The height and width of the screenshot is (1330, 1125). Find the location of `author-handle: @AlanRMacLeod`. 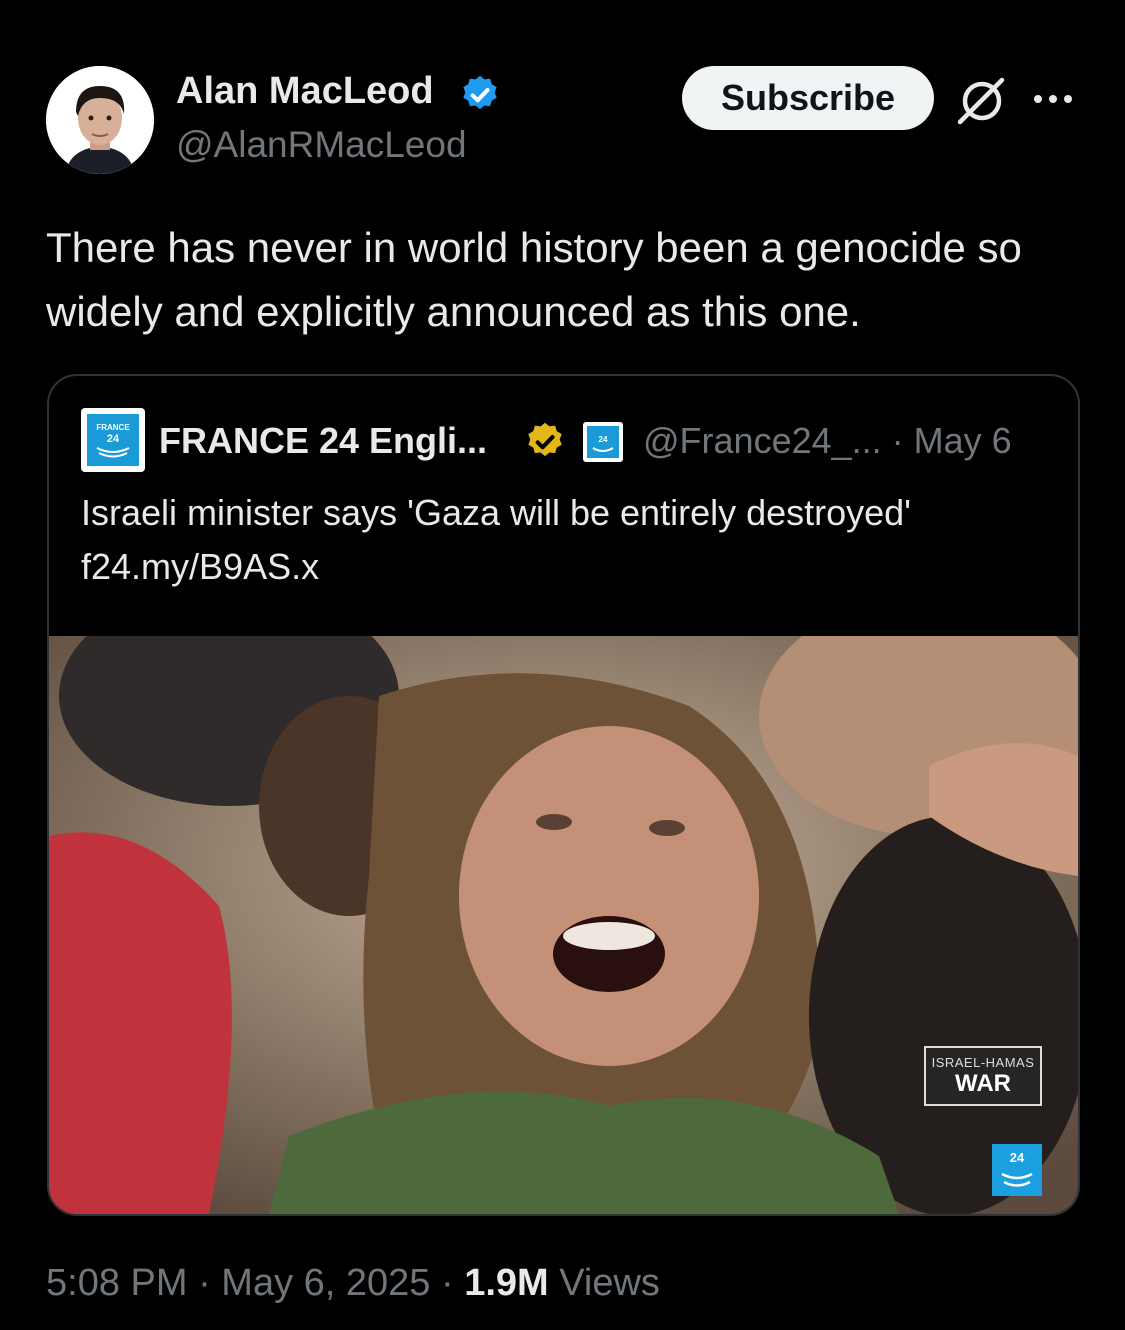

author-handle: @AlanRMacLeod is located at coordinates (321, 145).